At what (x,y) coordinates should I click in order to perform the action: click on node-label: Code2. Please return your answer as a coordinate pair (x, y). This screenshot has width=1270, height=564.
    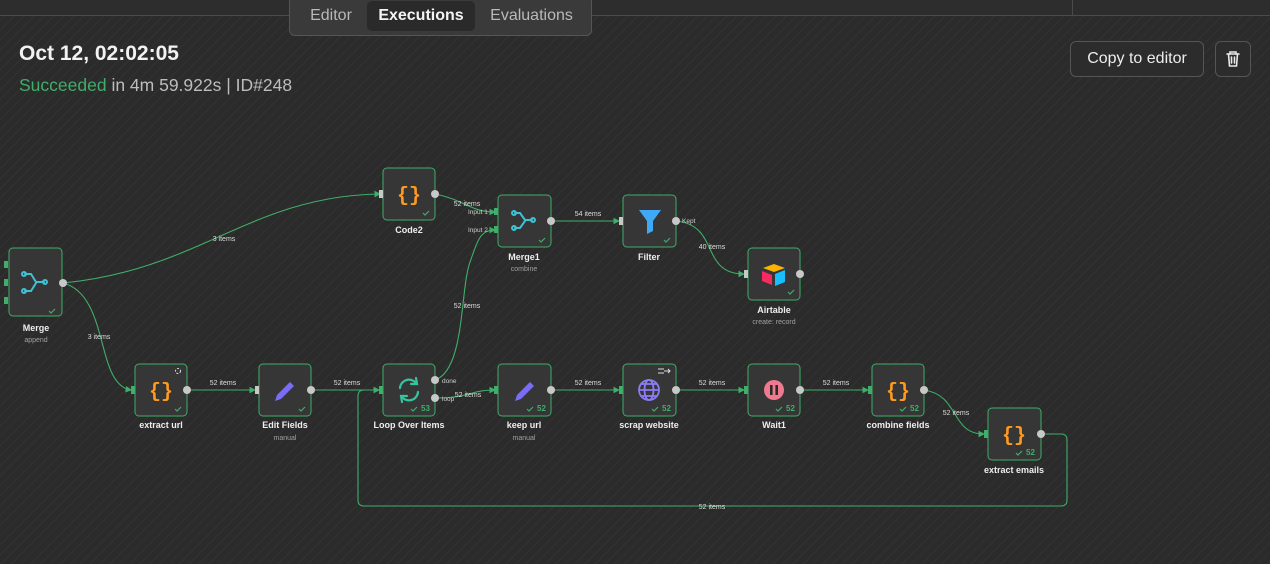
    Looking at the image, I should click on (409, 230).